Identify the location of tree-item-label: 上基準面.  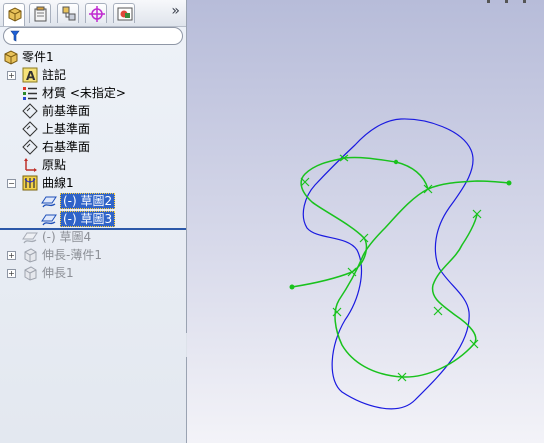
(66, 129).